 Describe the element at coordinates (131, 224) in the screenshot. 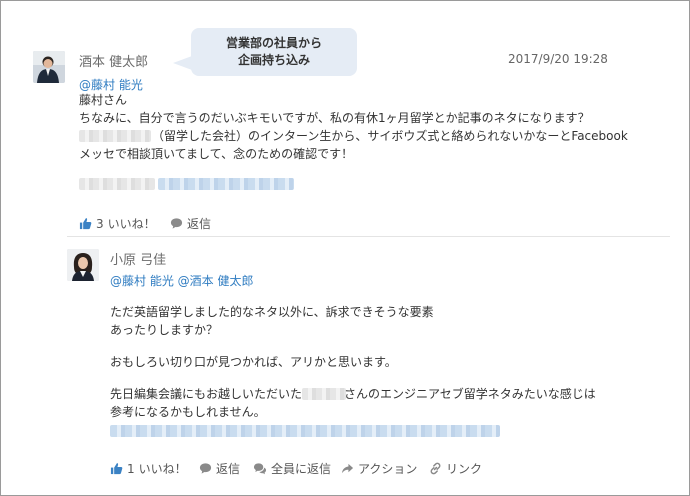

I see `post-like-label: いいね！` at that location.